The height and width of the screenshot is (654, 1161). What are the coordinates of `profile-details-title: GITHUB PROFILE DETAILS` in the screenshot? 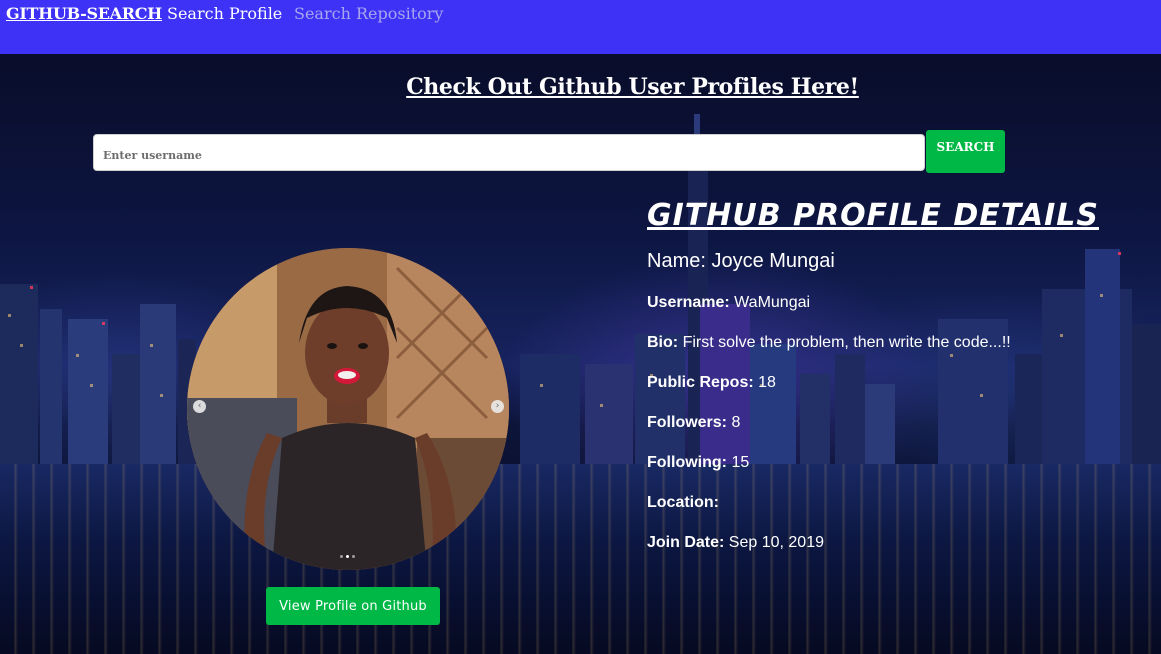 It's located at (873, 215).